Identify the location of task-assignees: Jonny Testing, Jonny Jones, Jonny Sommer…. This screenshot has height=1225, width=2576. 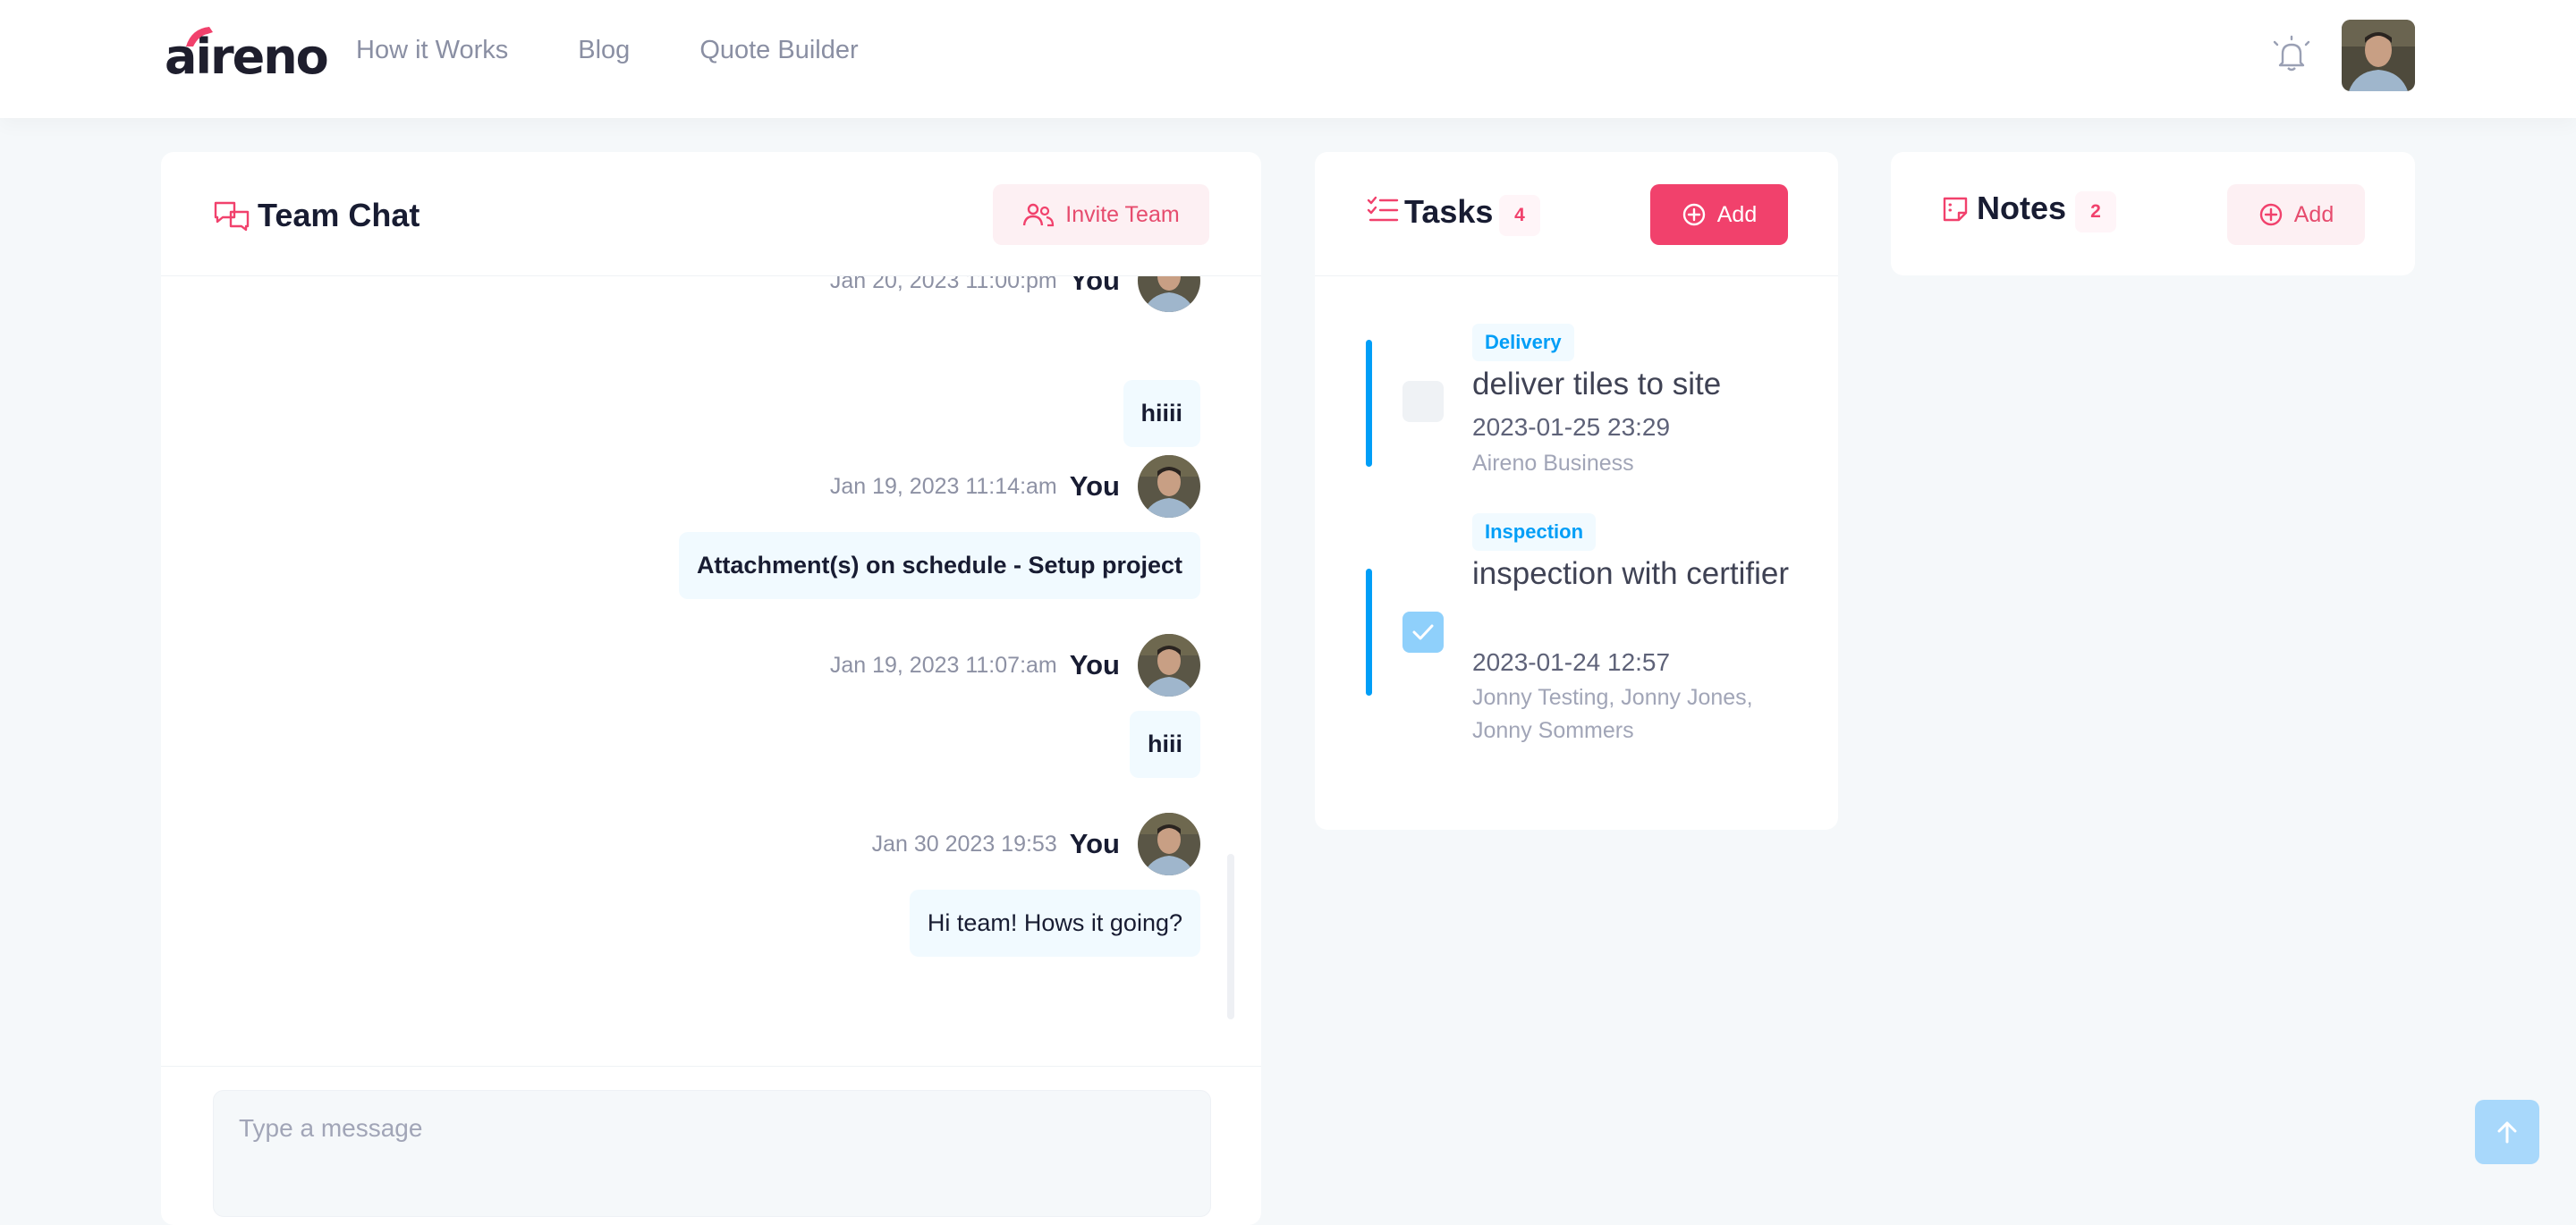
(1612, 714).